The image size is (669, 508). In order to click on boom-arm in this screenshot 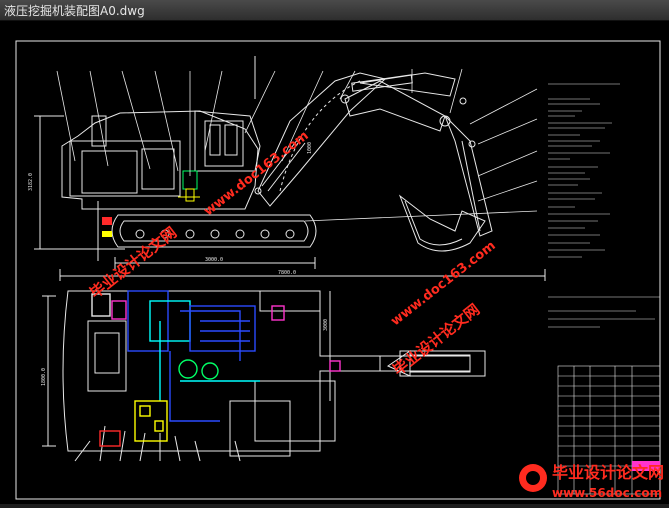, I will do `click(373, 162)`.